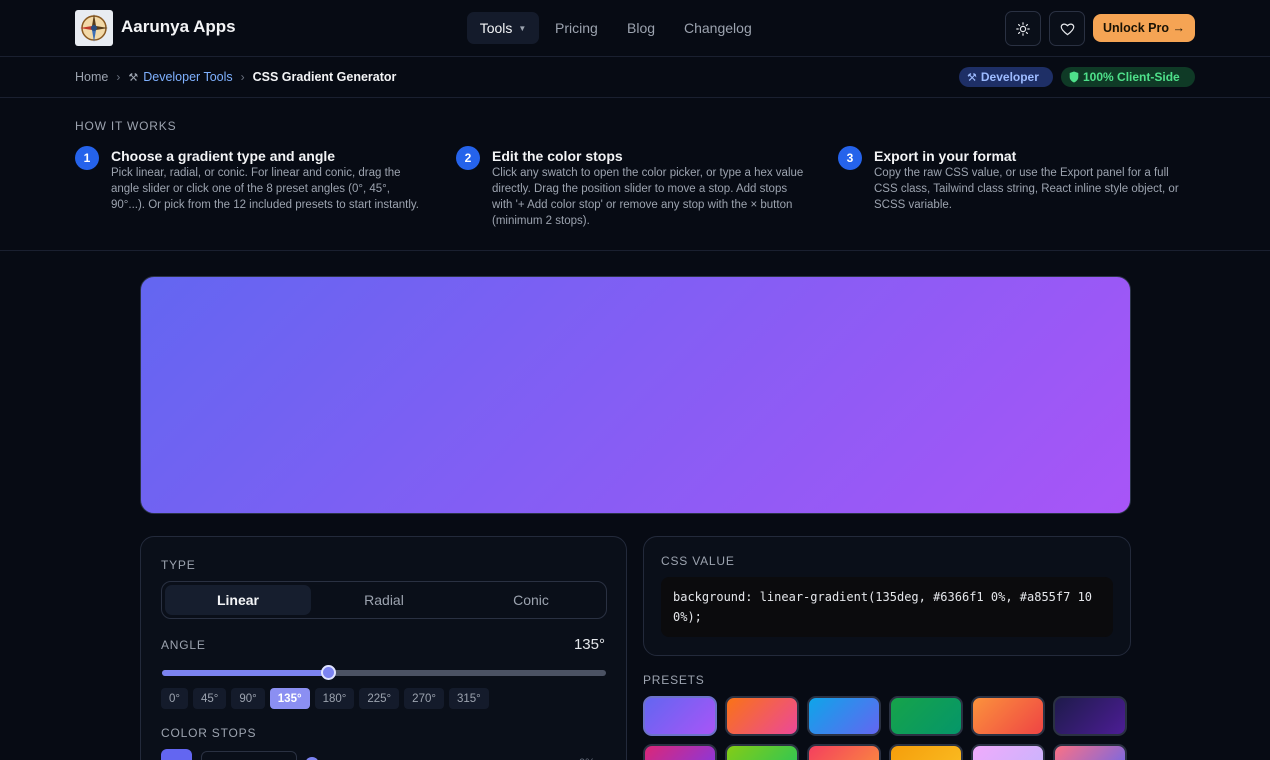 The image size is (1270, 760). I want to click on breadcrumb-current: CSS Gradient Generator, so click(324, 77).